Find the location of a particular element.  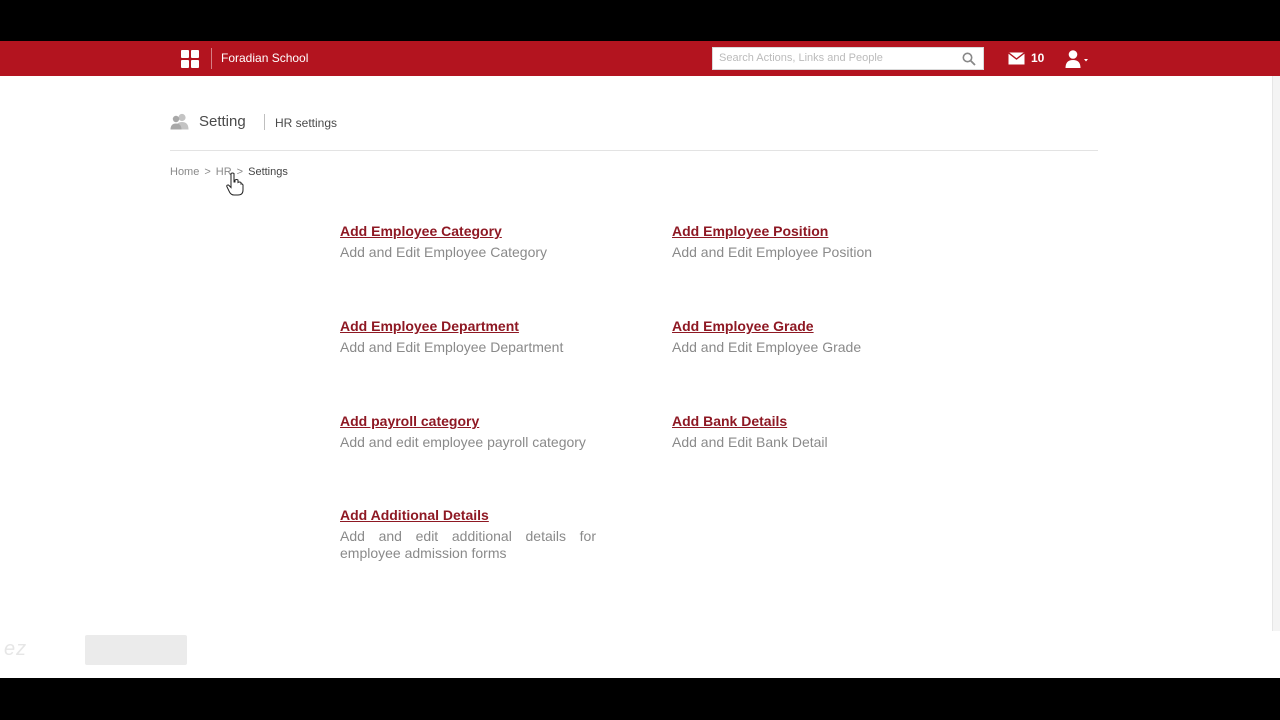

add-employee-department-link: Add Employee Department is located at coordinates (468, 326).